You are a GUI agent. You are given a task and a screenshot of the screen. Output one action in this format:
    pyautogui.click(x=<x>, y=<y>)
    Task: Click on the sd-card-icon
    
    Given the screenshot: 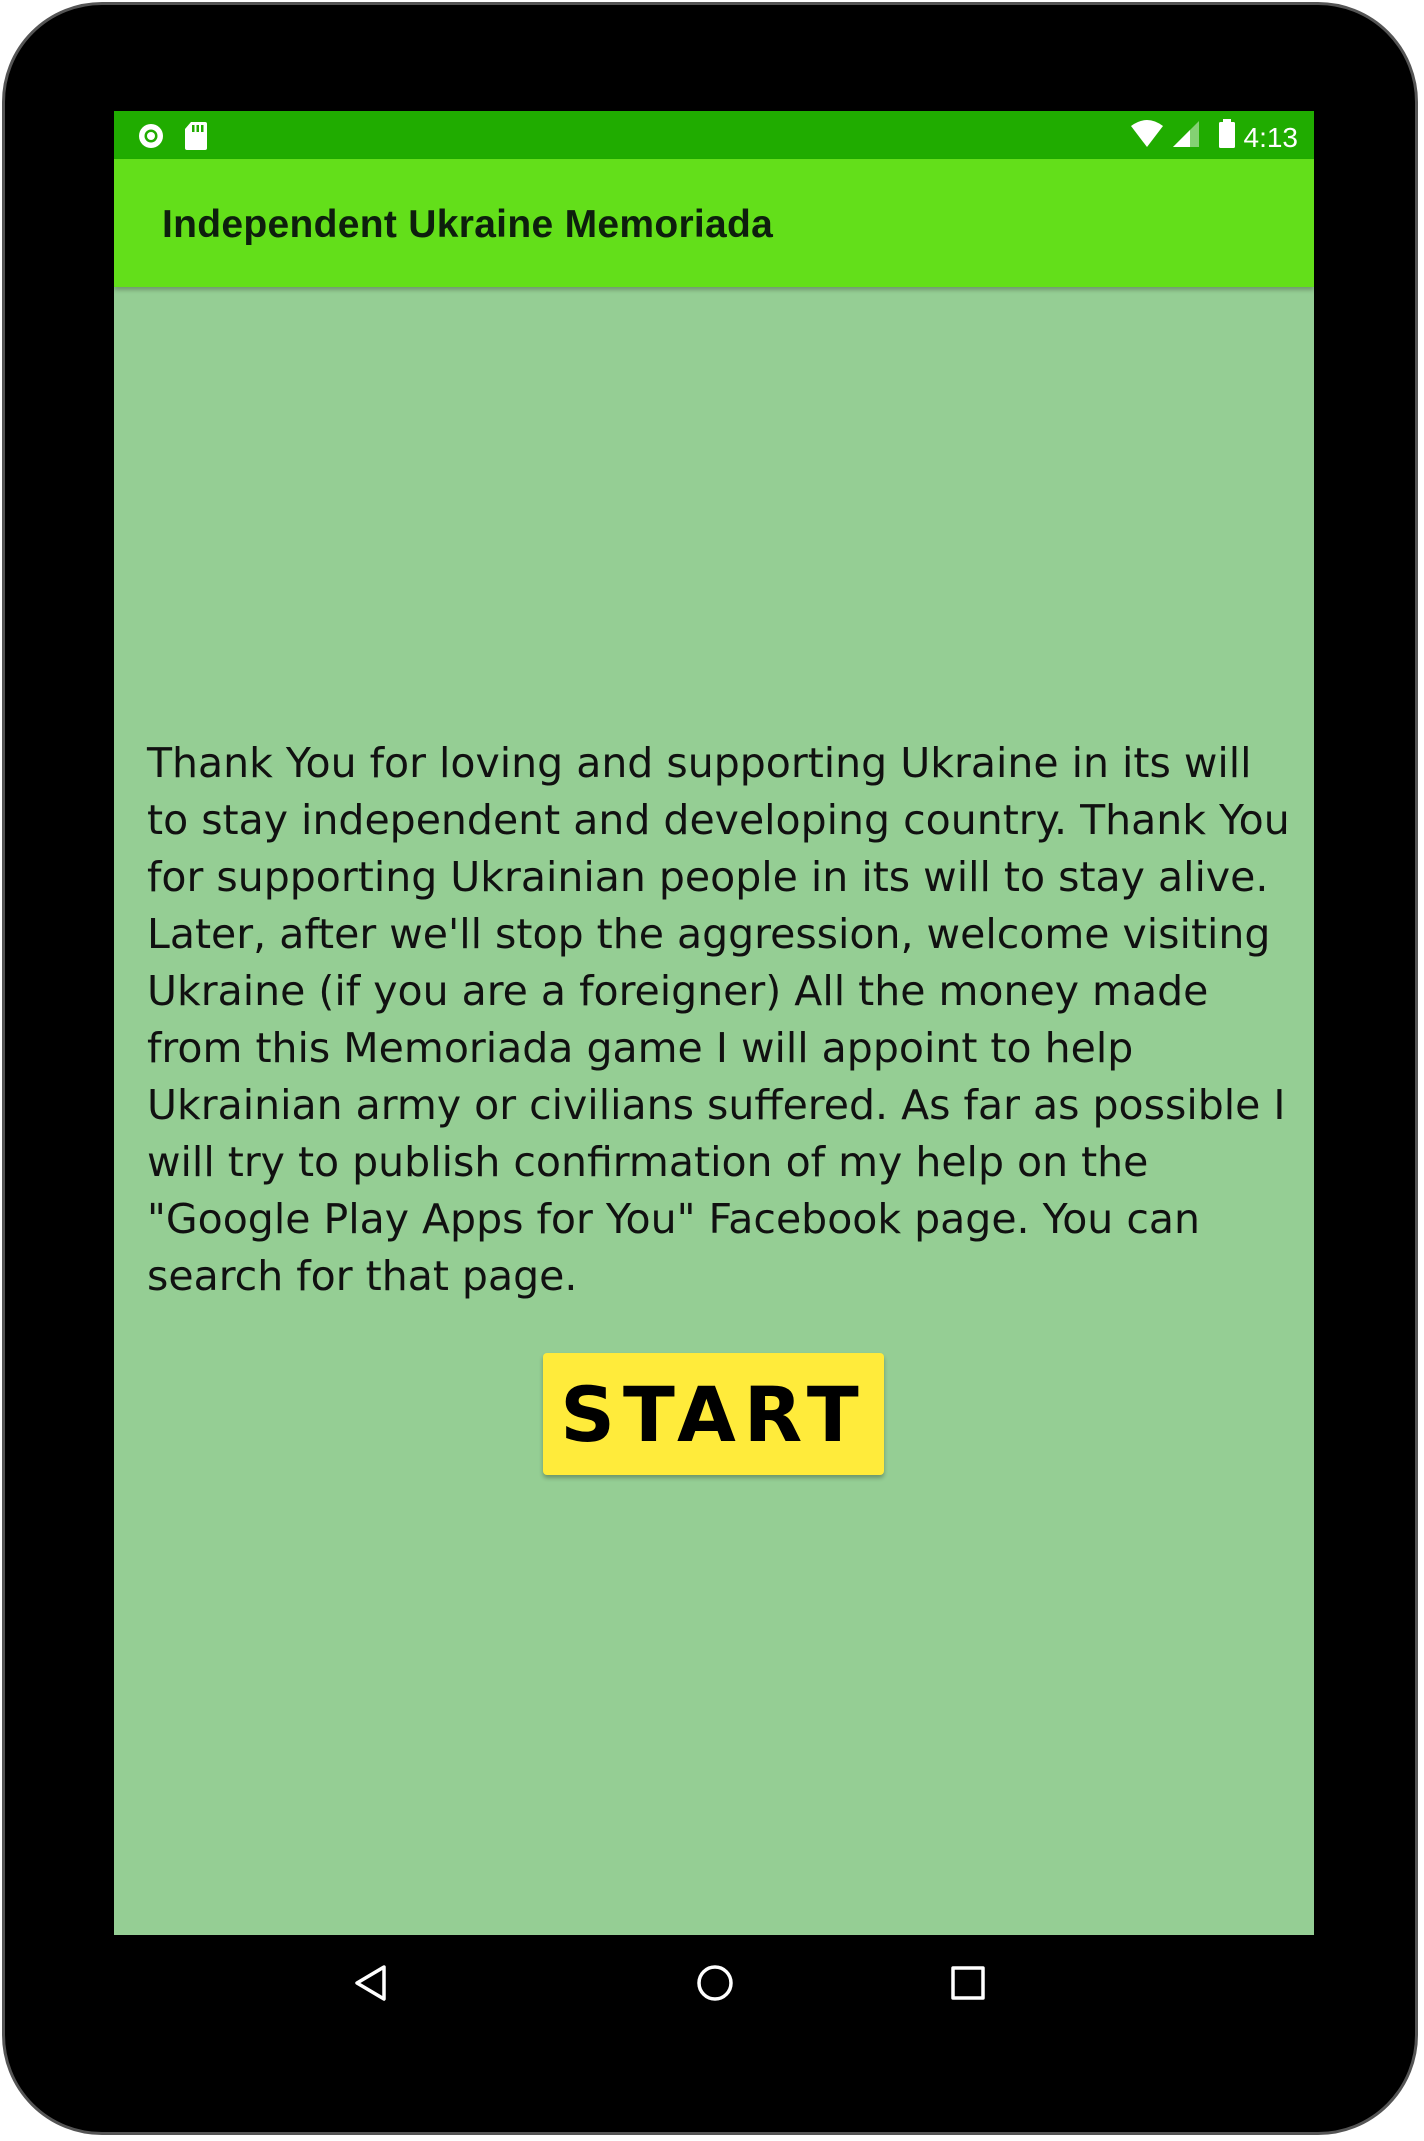 What is the action you would take?
    pyautogui.click(x=196, y=138)
    